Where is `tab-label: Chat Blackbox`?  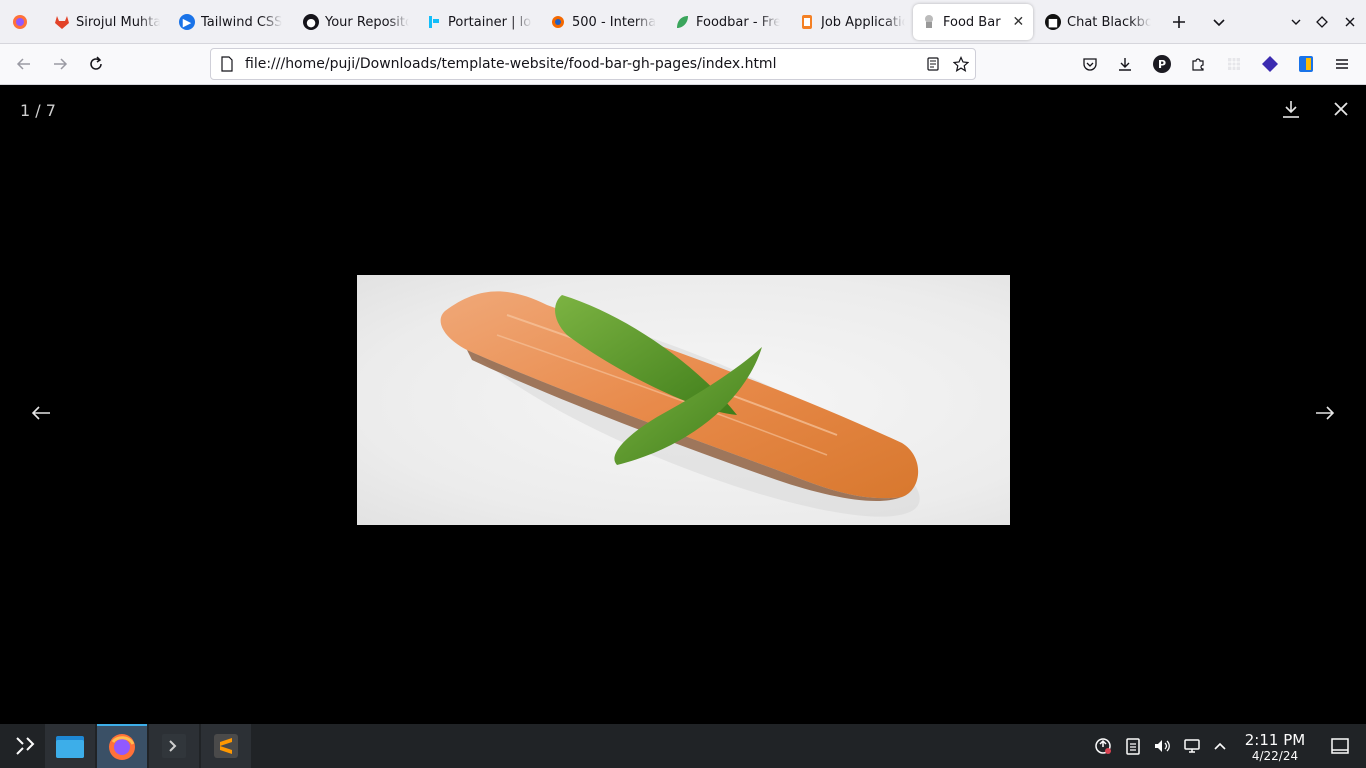 tab-label: Chat Blackbox is located at coordinates (1109, 22).